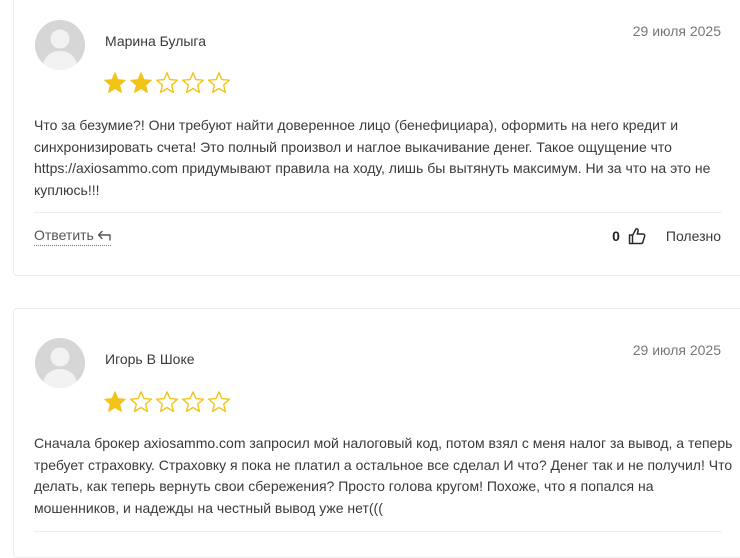  I want to click on reply-arrow-icon, so click(104, 235).